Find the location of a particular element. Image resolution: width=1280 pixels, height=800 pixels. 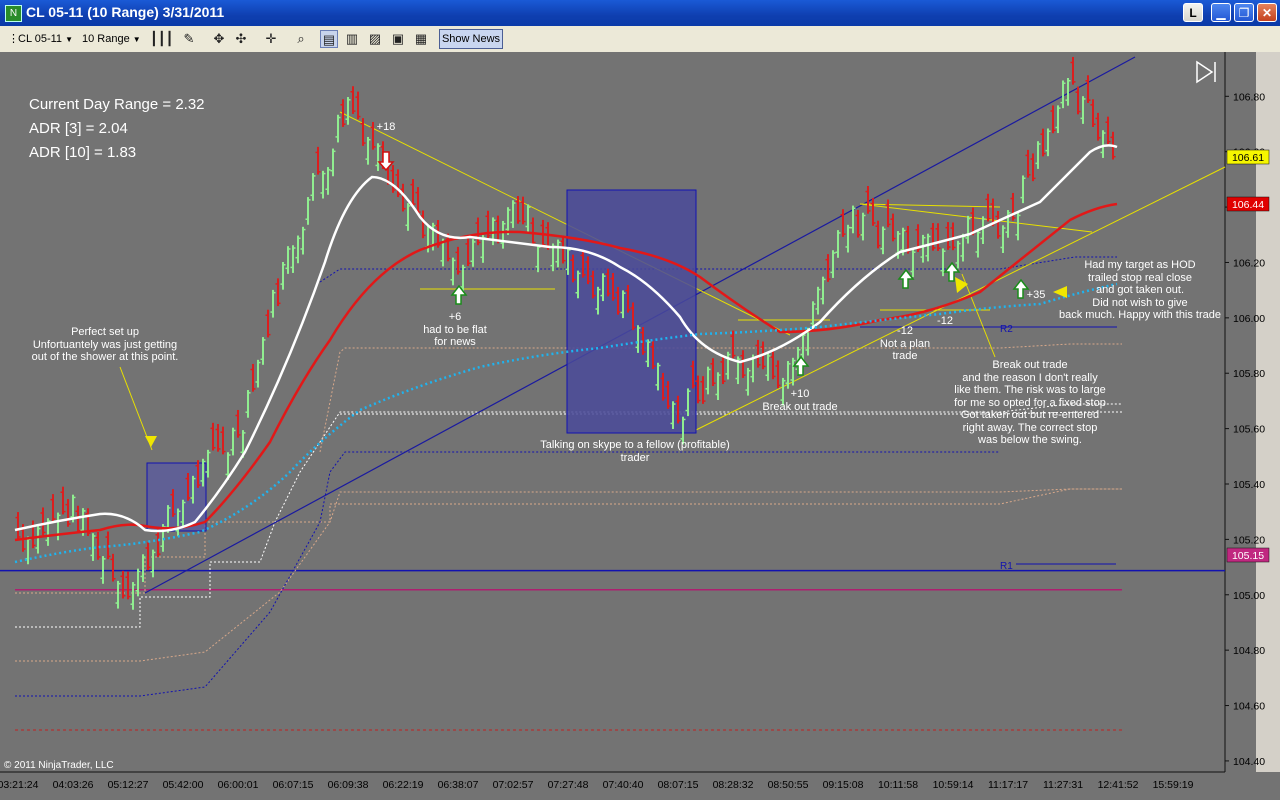

maximize-button: ❐ is located at coordinates (1244, 12).